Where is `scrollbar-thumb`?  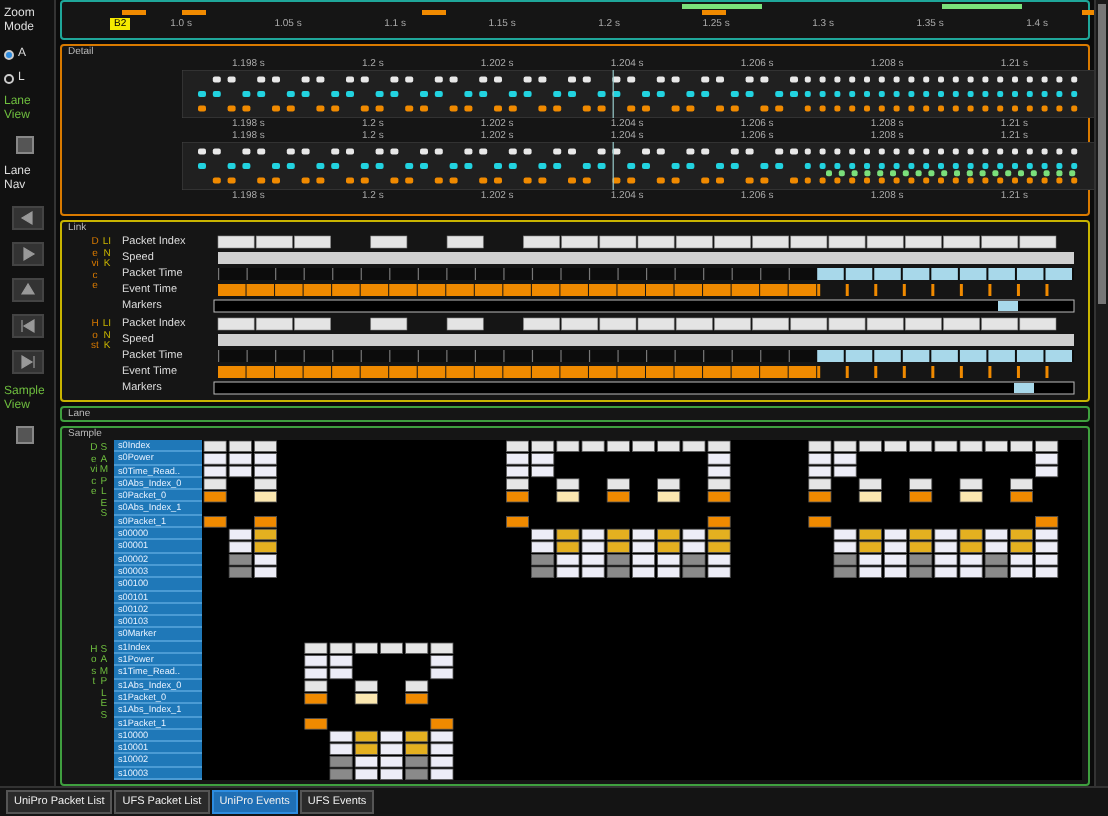 scrollbar-thumb is located at coordinates (1102, 154).